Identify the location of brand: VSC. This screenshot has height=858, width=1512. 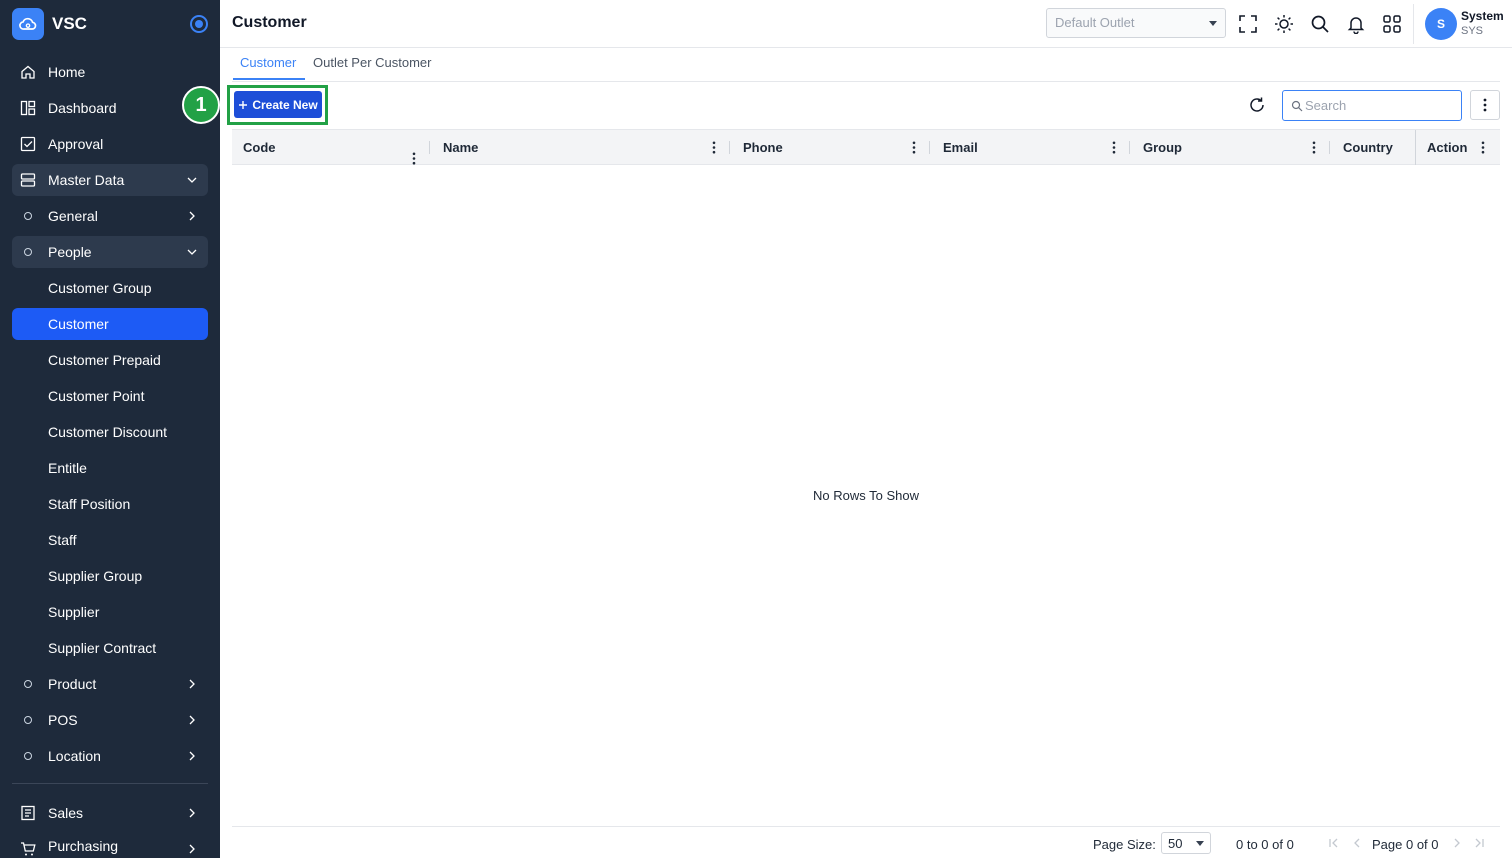
(110, 24).